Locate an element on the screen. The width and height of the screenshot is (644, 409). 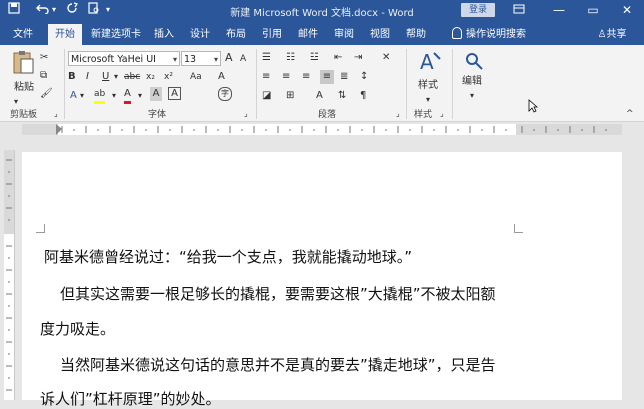
font-name-combo: Microsoft YaHei UI ▾ is located at coordinates (124, 58).